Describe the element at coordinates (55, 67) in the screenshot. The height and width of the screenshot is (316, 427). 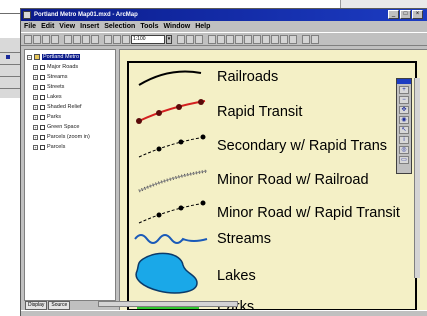
I see `toc-layer: + Major Roads` at that location.